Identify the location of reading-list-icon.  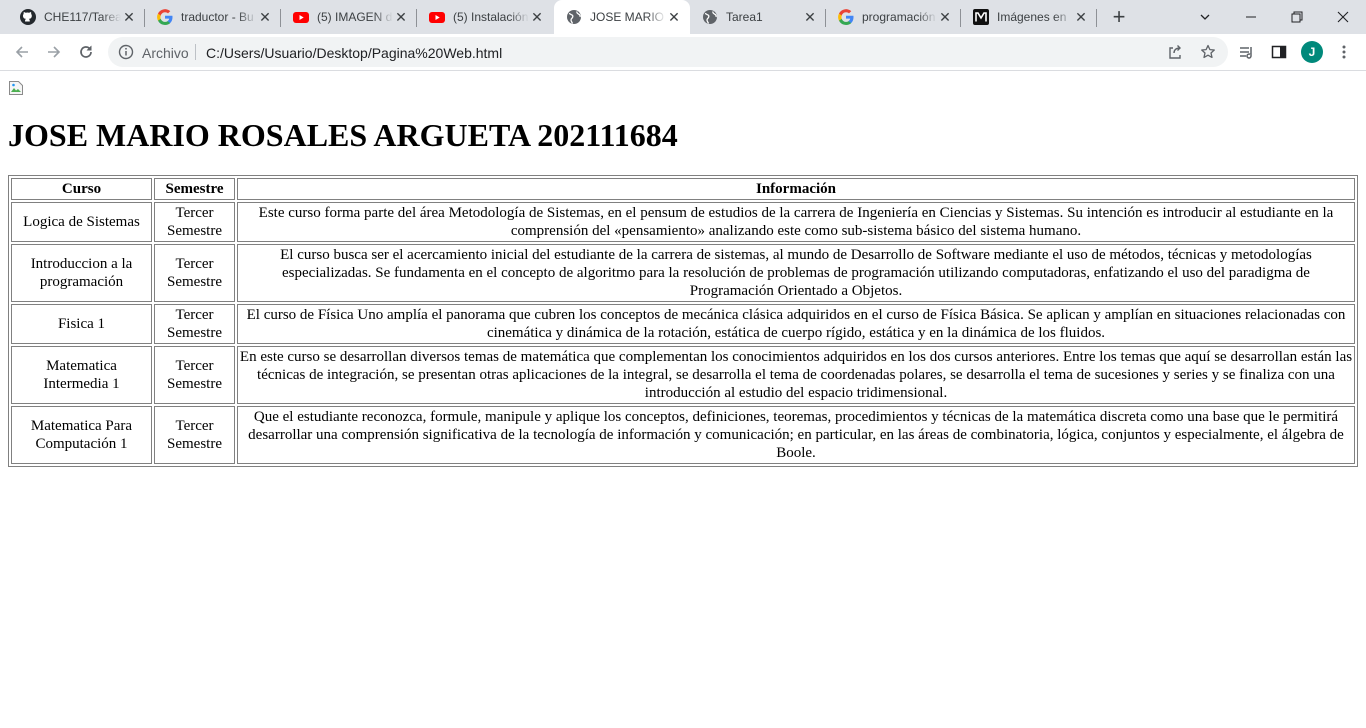
(1247, 52).